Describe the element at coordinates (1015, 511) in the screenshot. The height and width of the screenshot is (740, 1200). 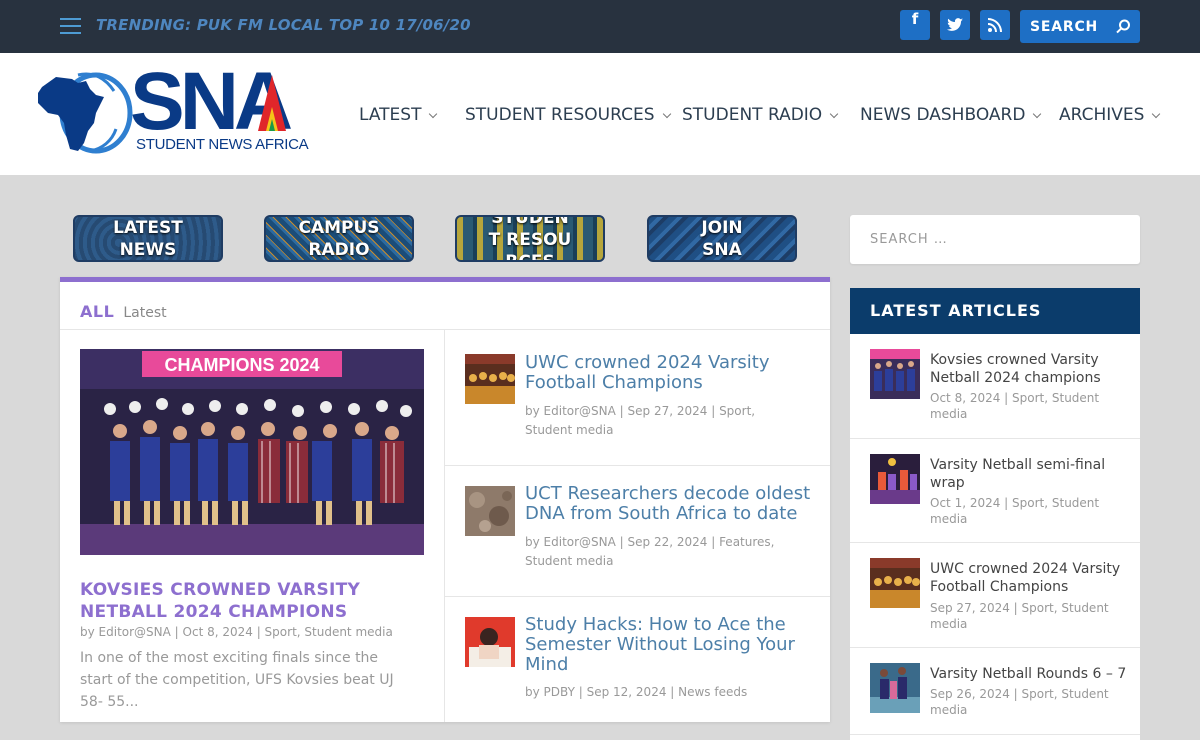
I see `article-meta: Oct 1, 2024 | Sport, Student media` at that location.